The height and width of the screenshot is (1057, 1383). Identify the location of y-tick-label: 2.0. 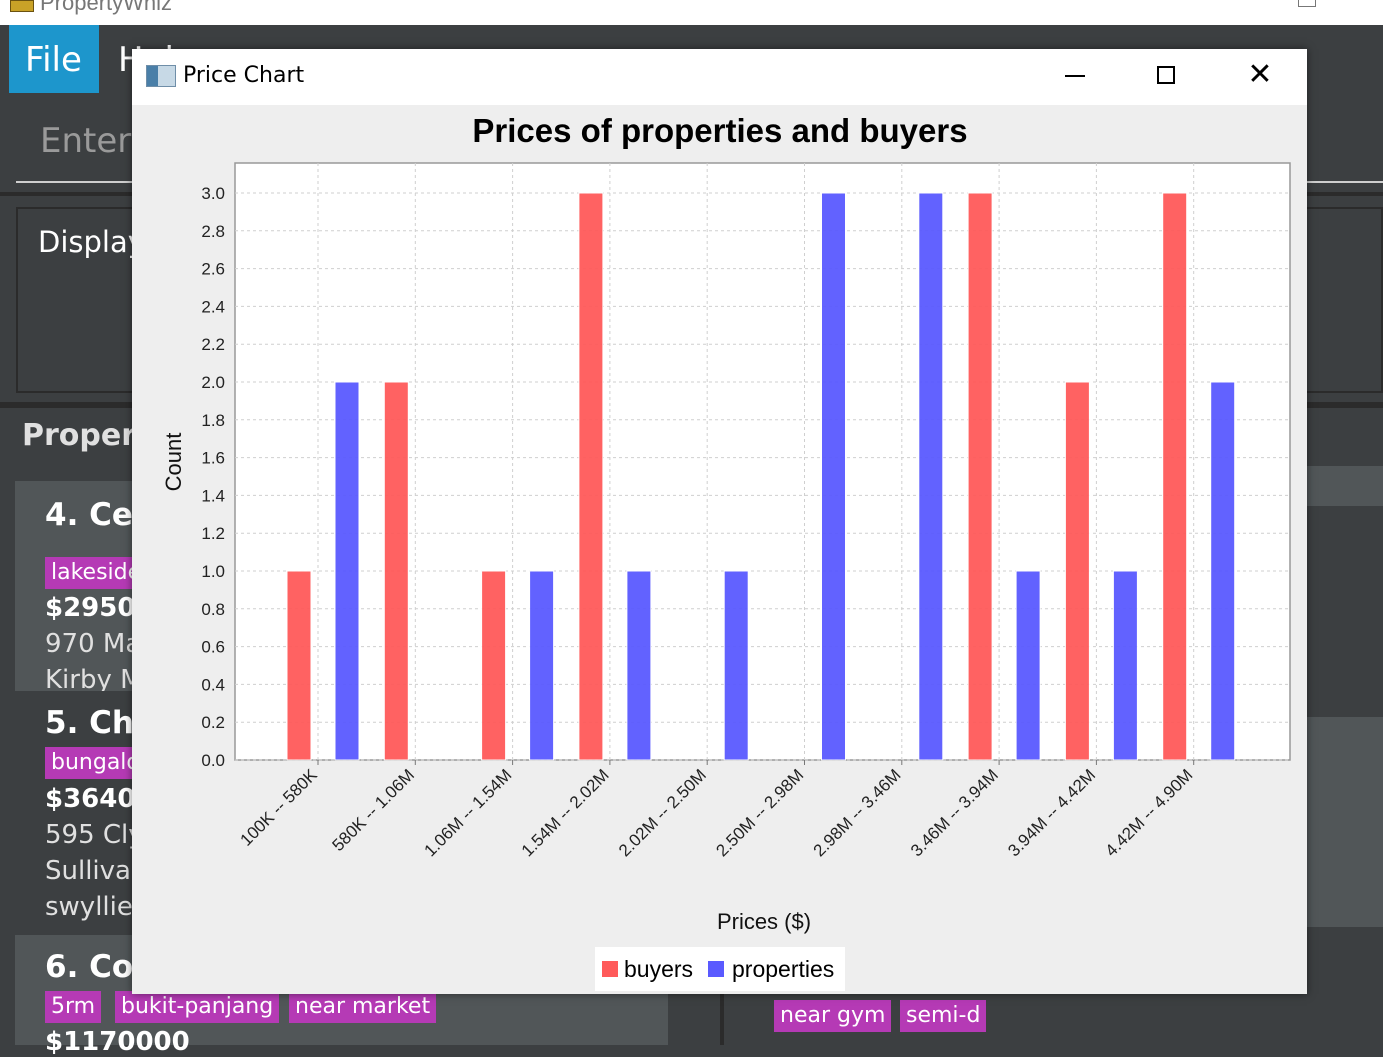
(213, 382).